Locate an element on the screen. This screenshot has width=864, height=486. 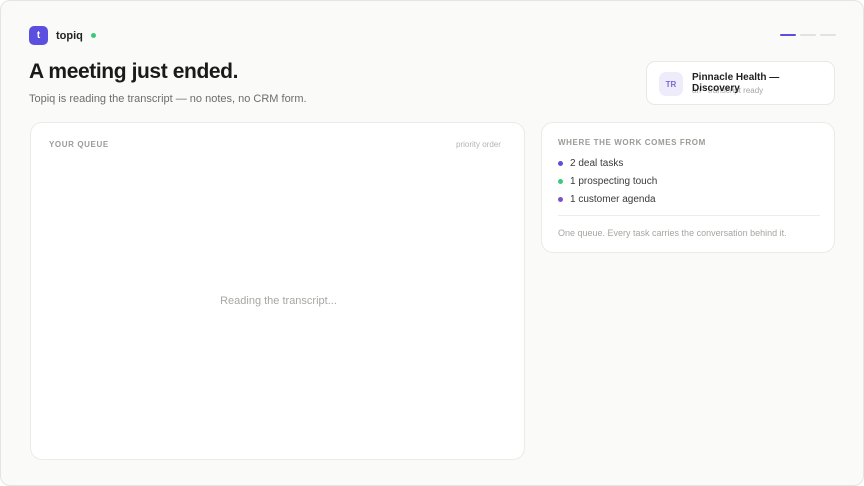
queue-sort-label: priority order is located at coordinates (478, 144).